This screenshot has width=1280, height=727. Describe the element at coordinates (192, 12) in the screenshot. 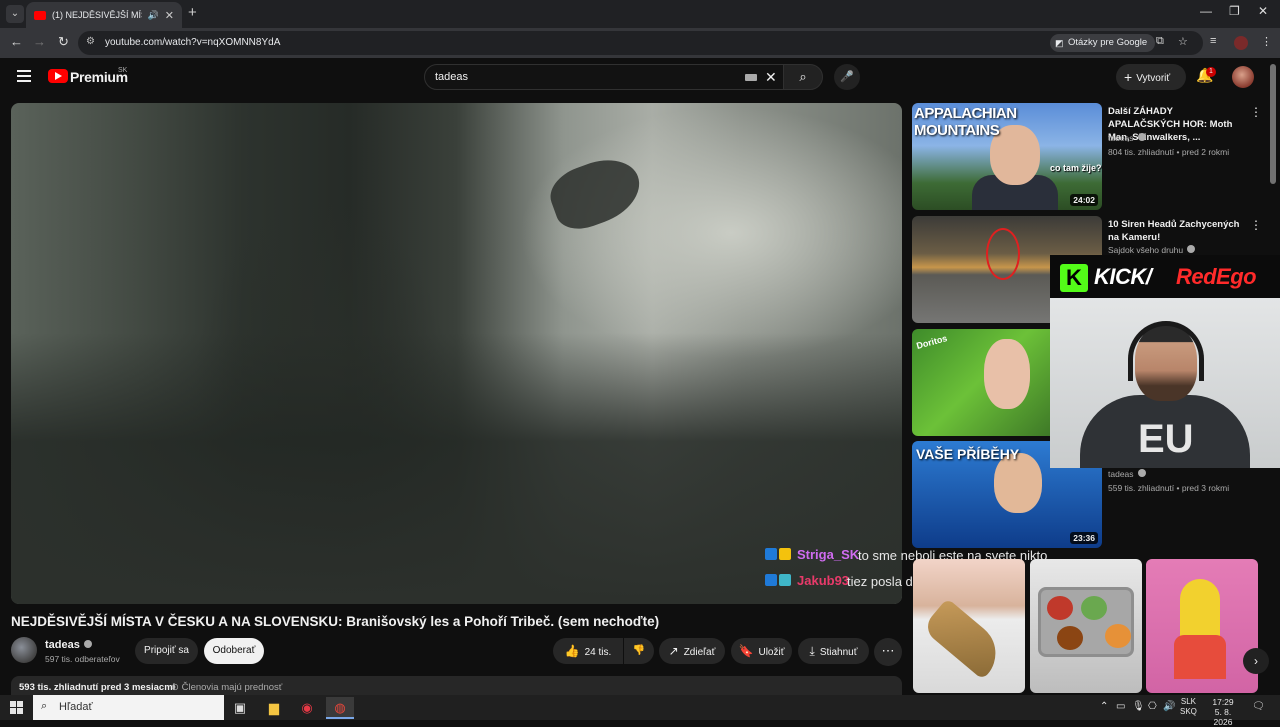

I see `new-tab-button: +` at that location.